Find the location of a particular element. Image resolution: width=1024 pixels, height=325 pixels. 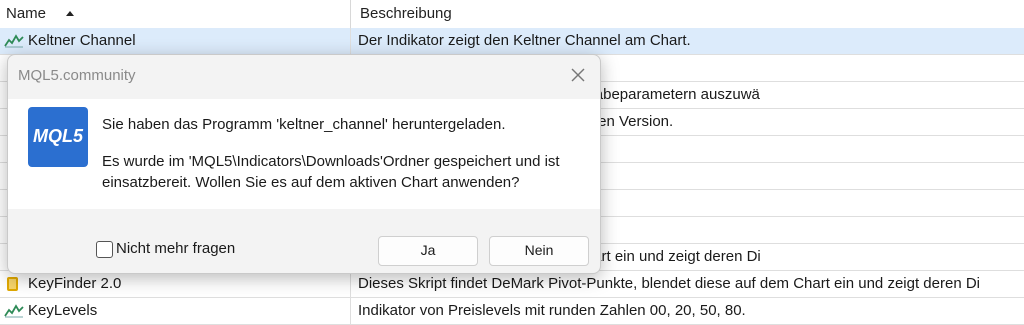

checkbox-box is located at coordinates (104, 249).